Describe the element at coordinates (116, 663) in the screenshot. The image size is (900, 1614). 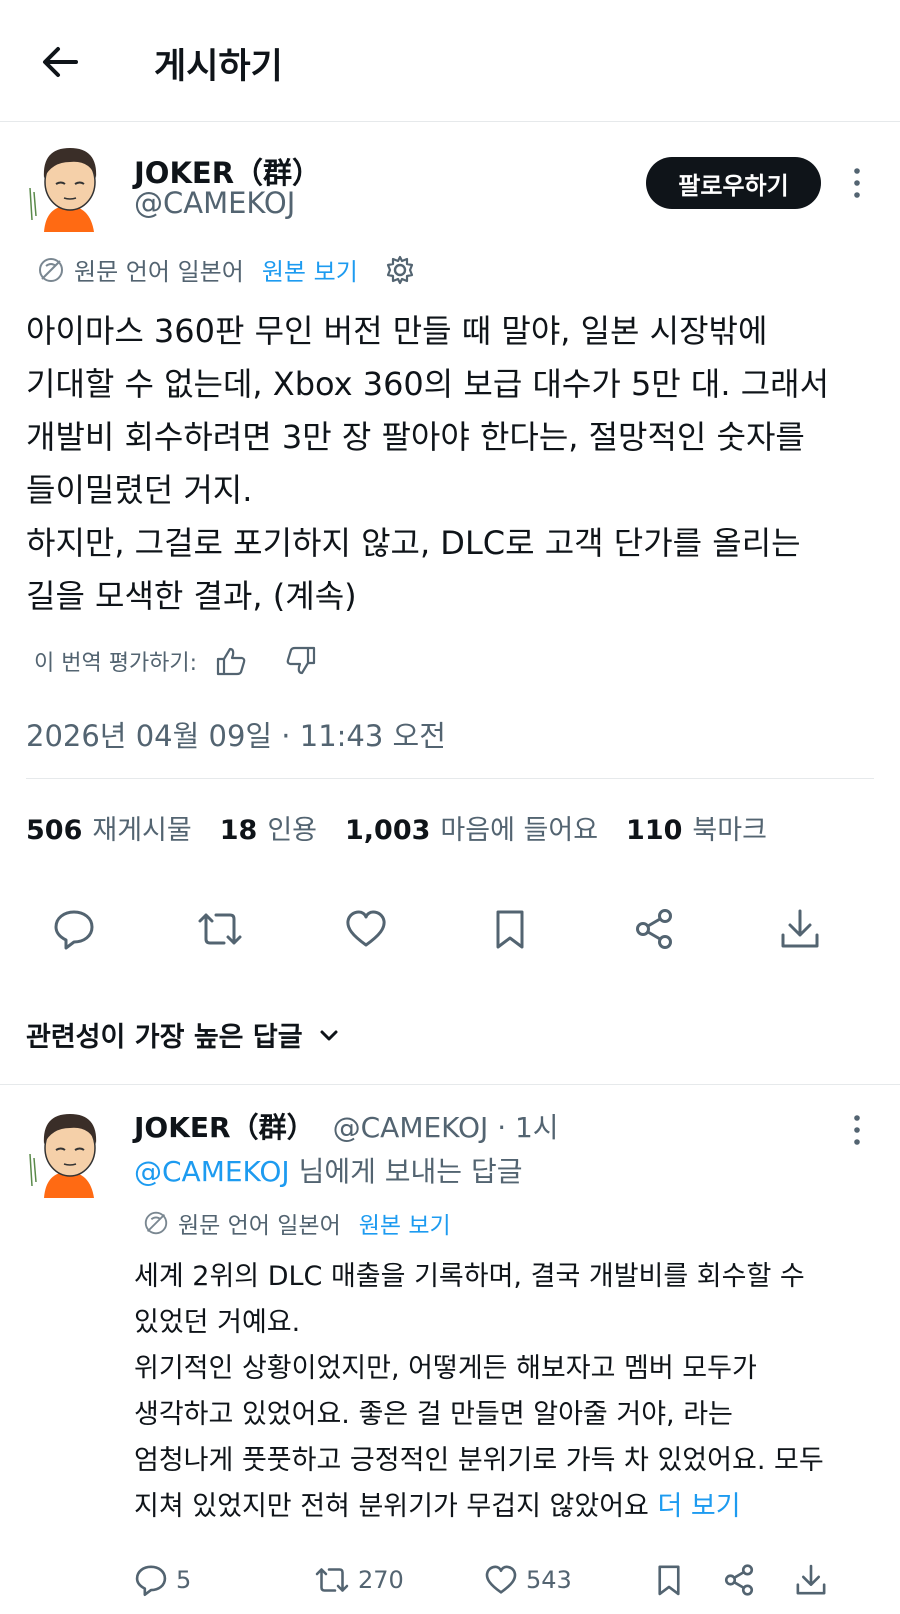
I see `rate-translation-label: 이 번역 평가하기:` at that location.